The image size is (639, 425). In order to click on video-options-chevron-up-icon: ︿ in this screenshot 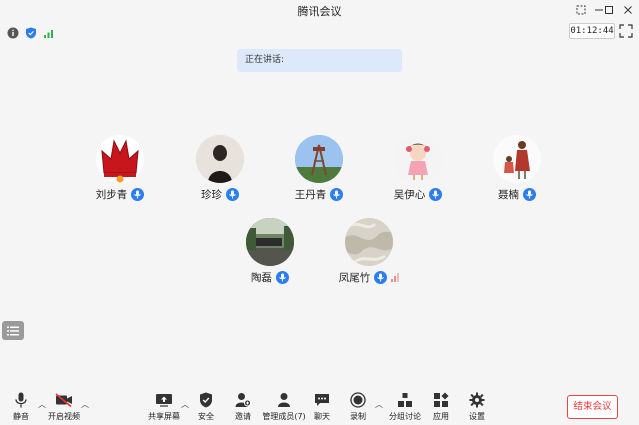, I will do `click(85, 404)`.